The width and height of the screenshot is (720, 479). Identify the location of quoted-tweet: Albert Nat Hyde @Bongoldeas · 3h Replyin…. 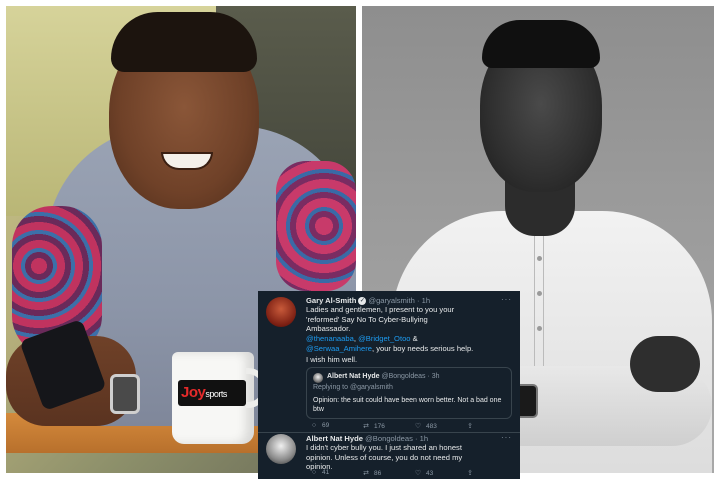
(409, 393).